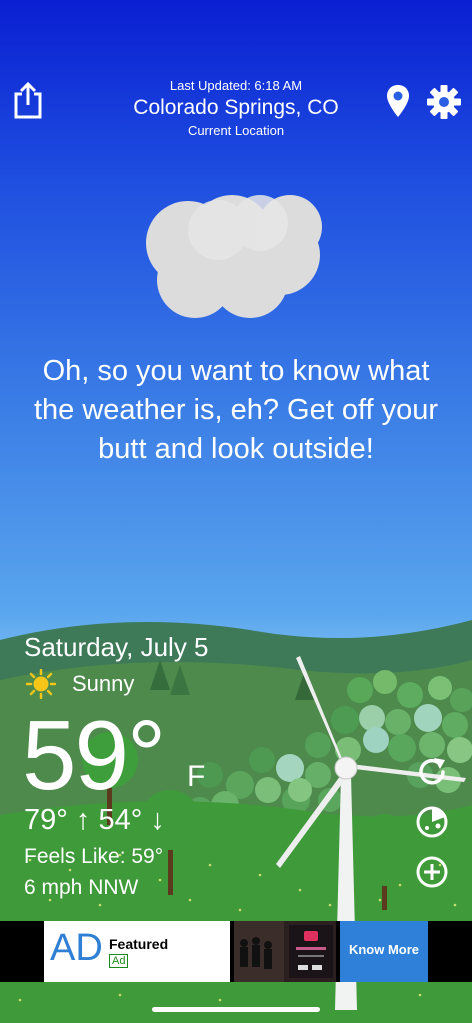 This screenshot has height=1023, width=472. I want to click on temperature: 59°, so click(94, 755).